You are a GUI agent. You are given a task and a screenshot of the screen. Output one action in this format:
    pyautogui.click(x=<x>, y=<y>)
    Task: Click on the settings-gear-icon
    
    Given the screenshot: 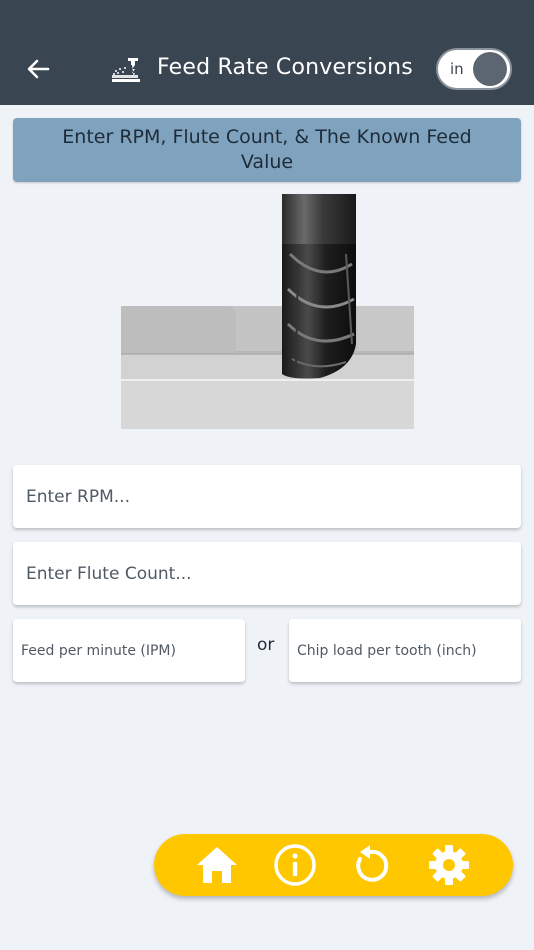 What is the action you would take?
    pyautogui.click(x=449, y=865)
    